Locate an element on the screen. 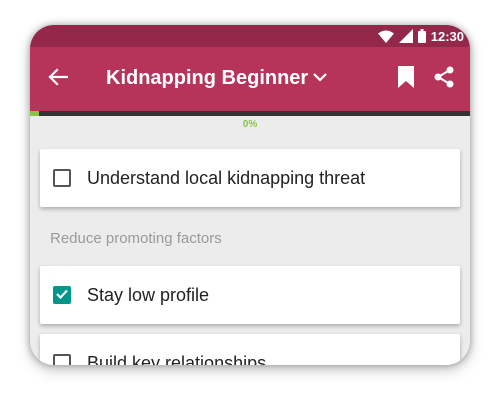 The image size is (500, 400). checklist-item: Understand local kidnapping threat is located at coordinates (250, 178).